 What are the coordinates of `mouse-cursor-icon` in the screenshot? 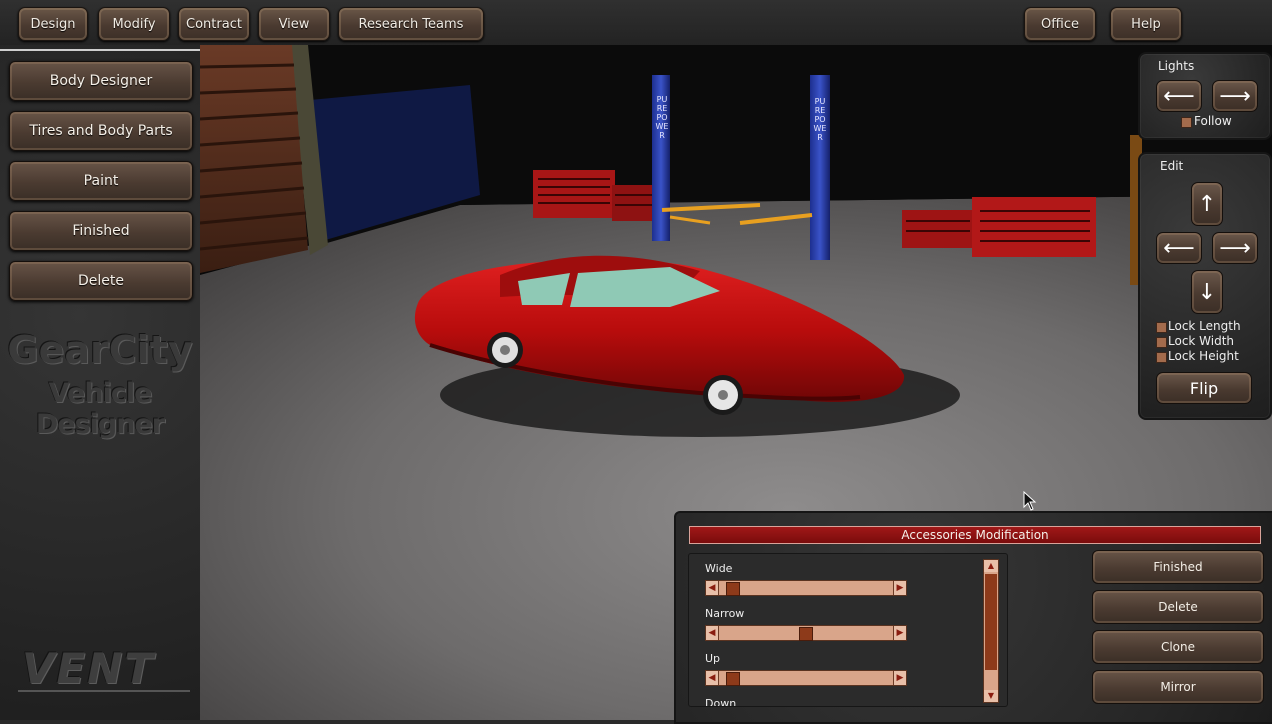 It's located at (1030, 501).